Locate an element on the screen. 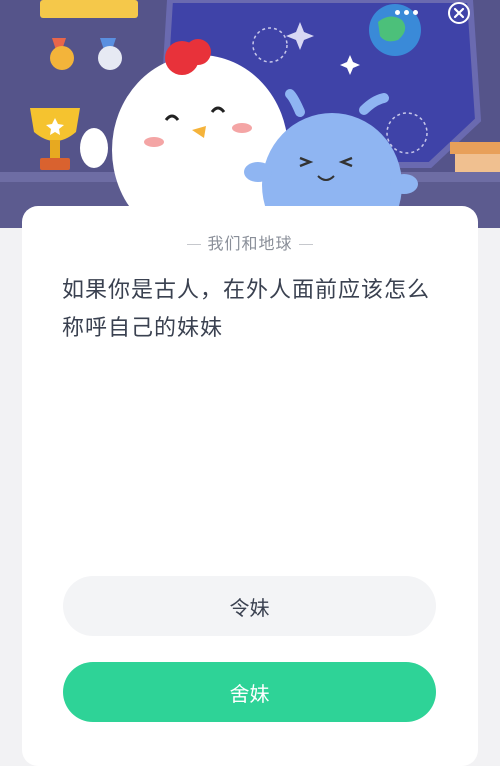  close-circle-icon is located at coordinates (459, 13).